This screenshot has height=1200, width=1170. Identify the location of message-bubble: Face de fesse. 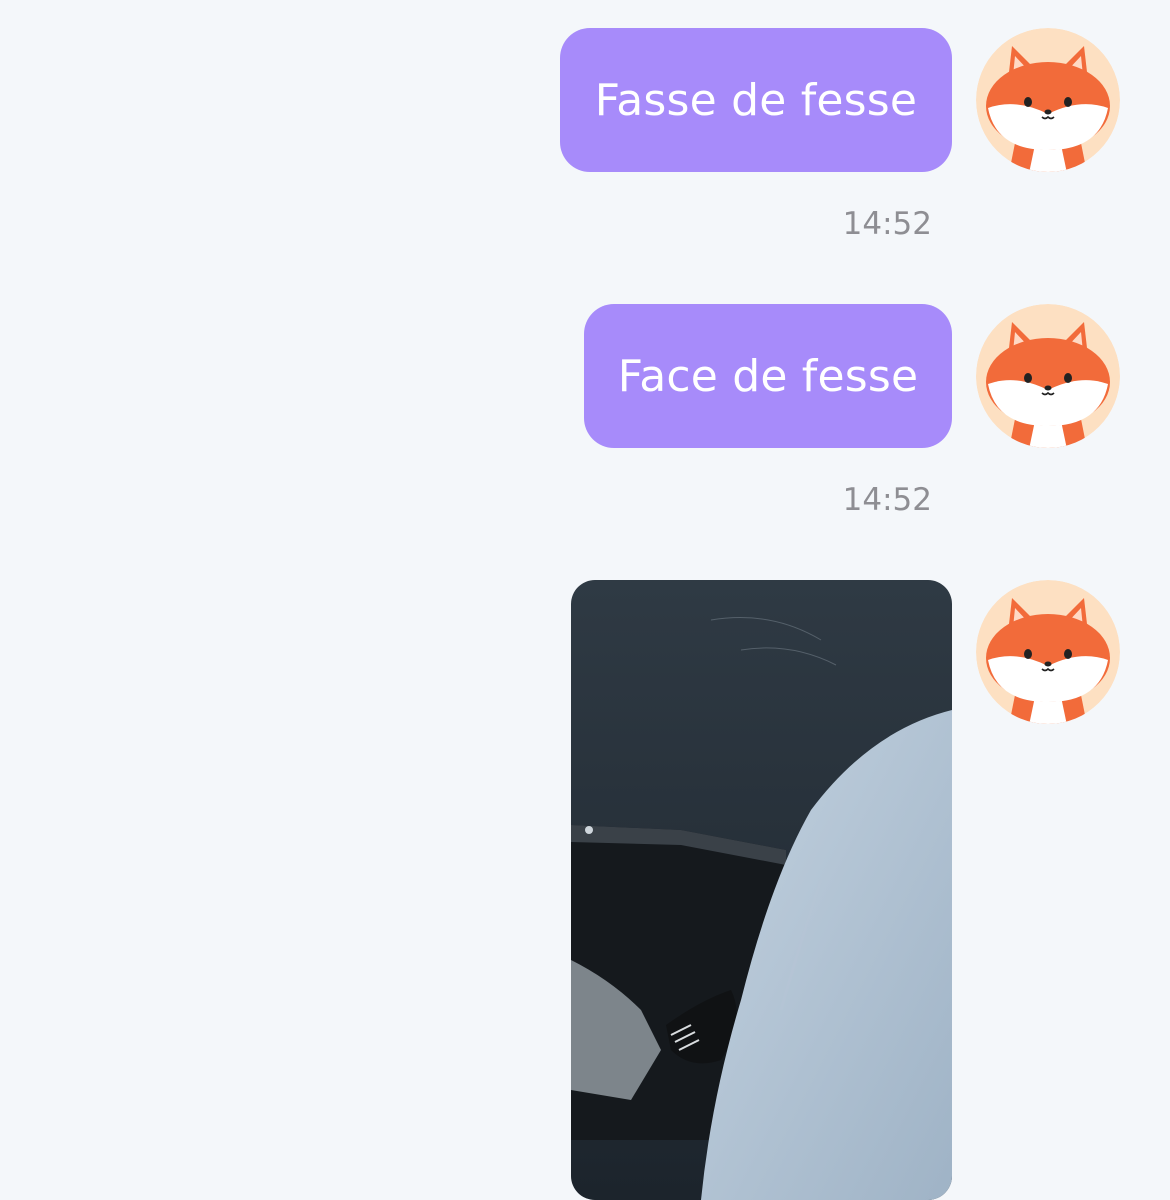
(768, 376).